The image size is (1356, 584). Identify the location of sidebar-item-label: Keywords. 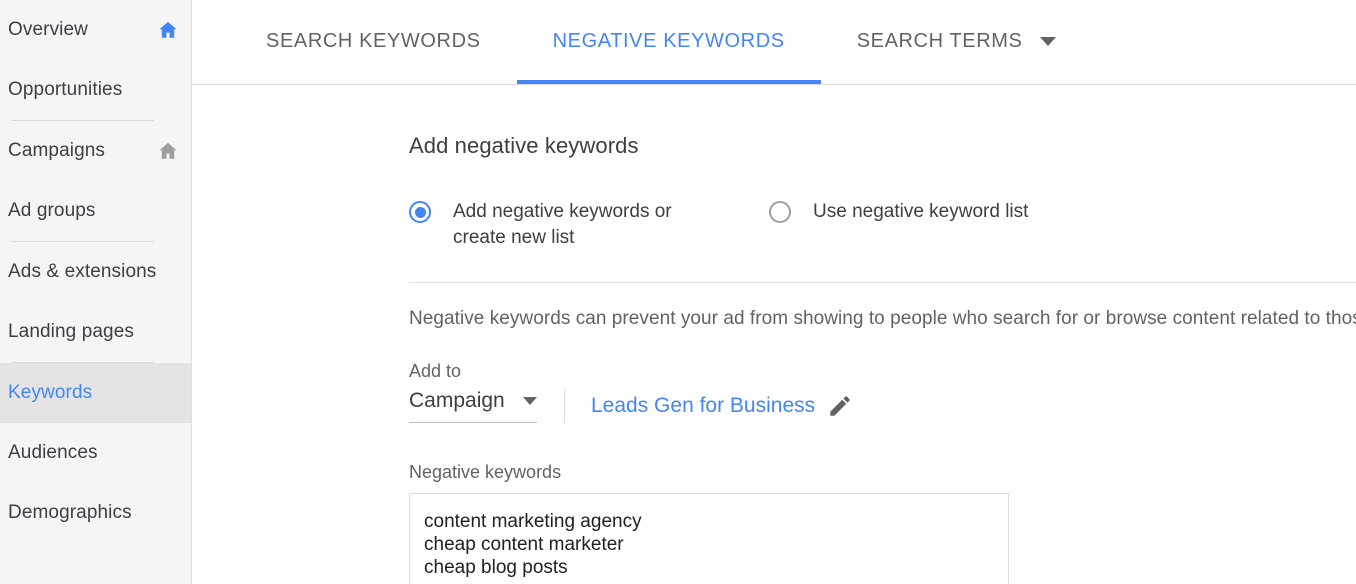
(50, 392).